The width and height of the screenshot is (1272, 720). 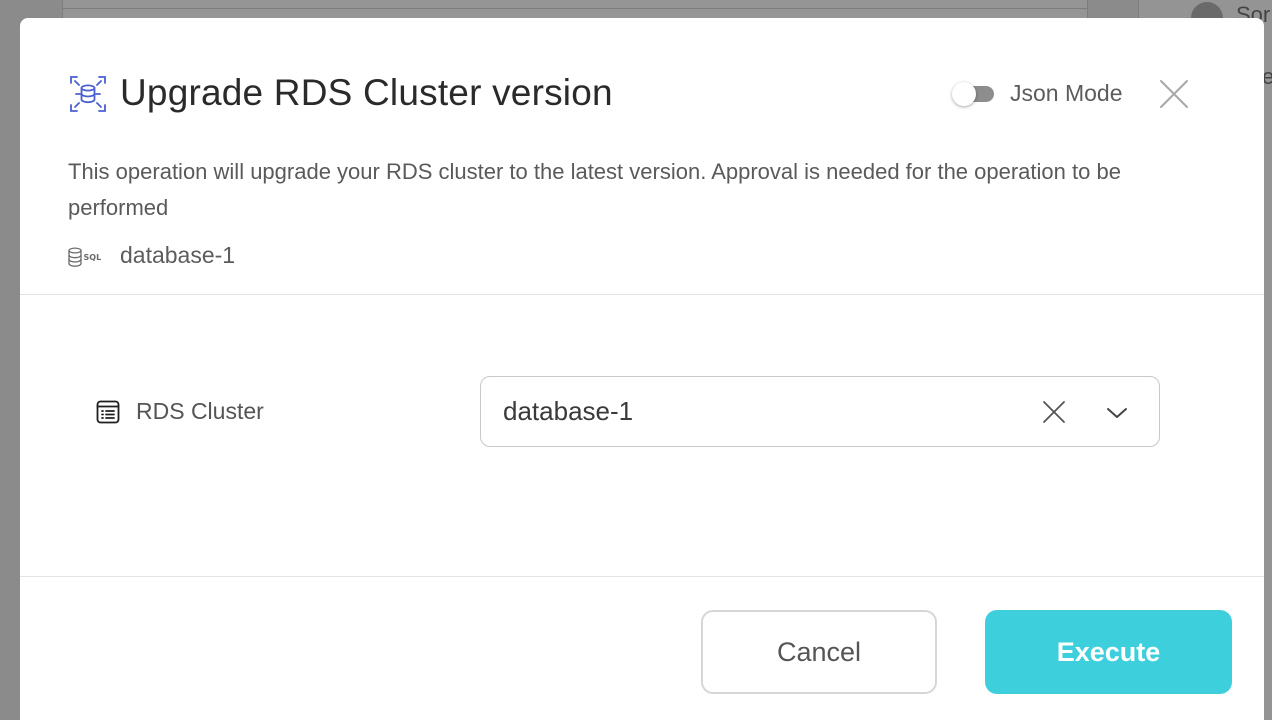 I want to click on select-value: database-1, so click(x=568, y=411).